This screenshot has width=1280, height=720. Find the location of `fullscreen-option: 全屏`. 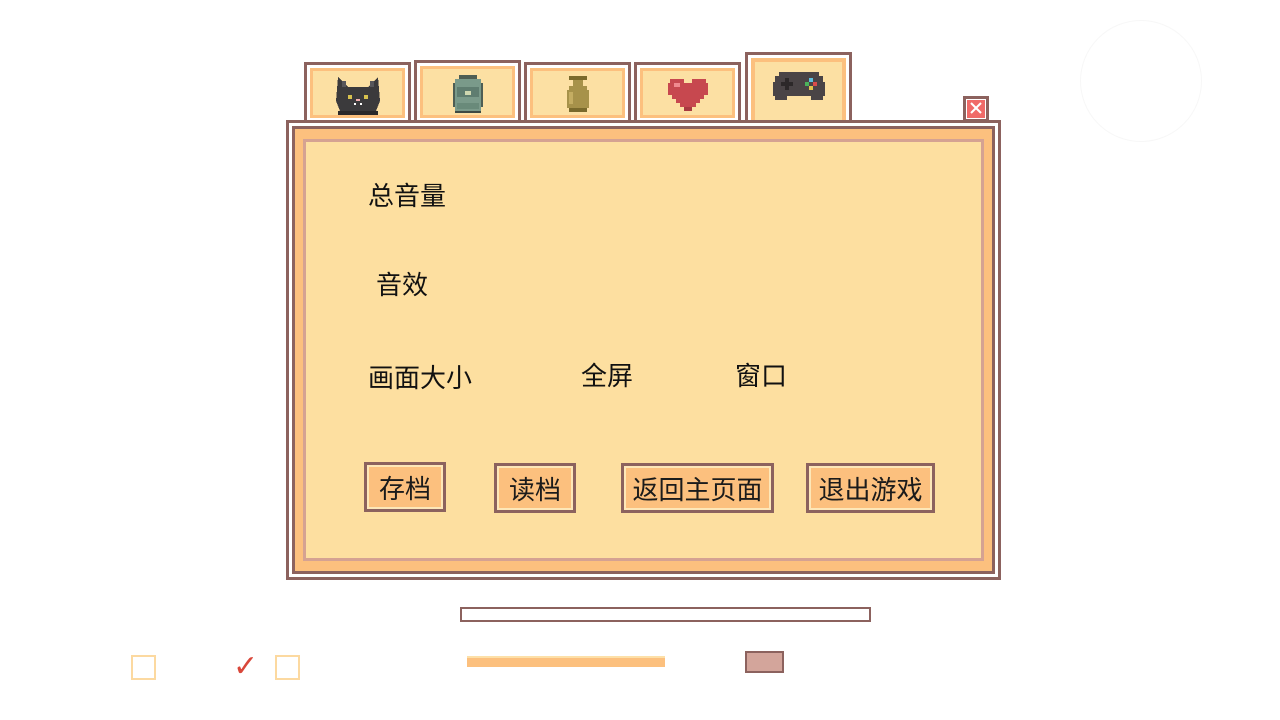

fullscreen-option: 全屏 is located at coordinates (607, 374).